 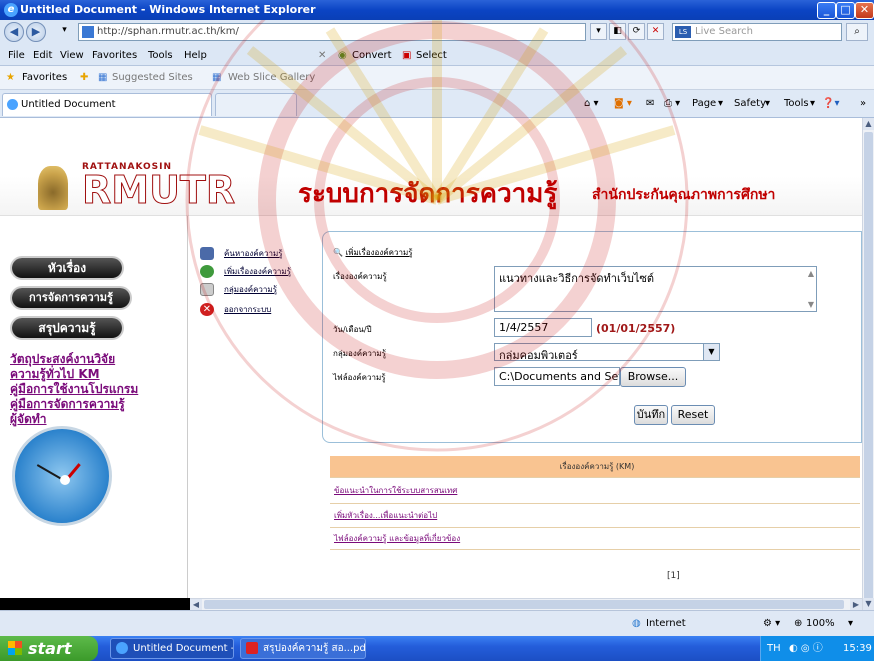 What do you see at coordinates (359, 353) in the screenshot?
I see `label-group: กลุ่มองค์ความรู้` at bounding box center [359, 353].